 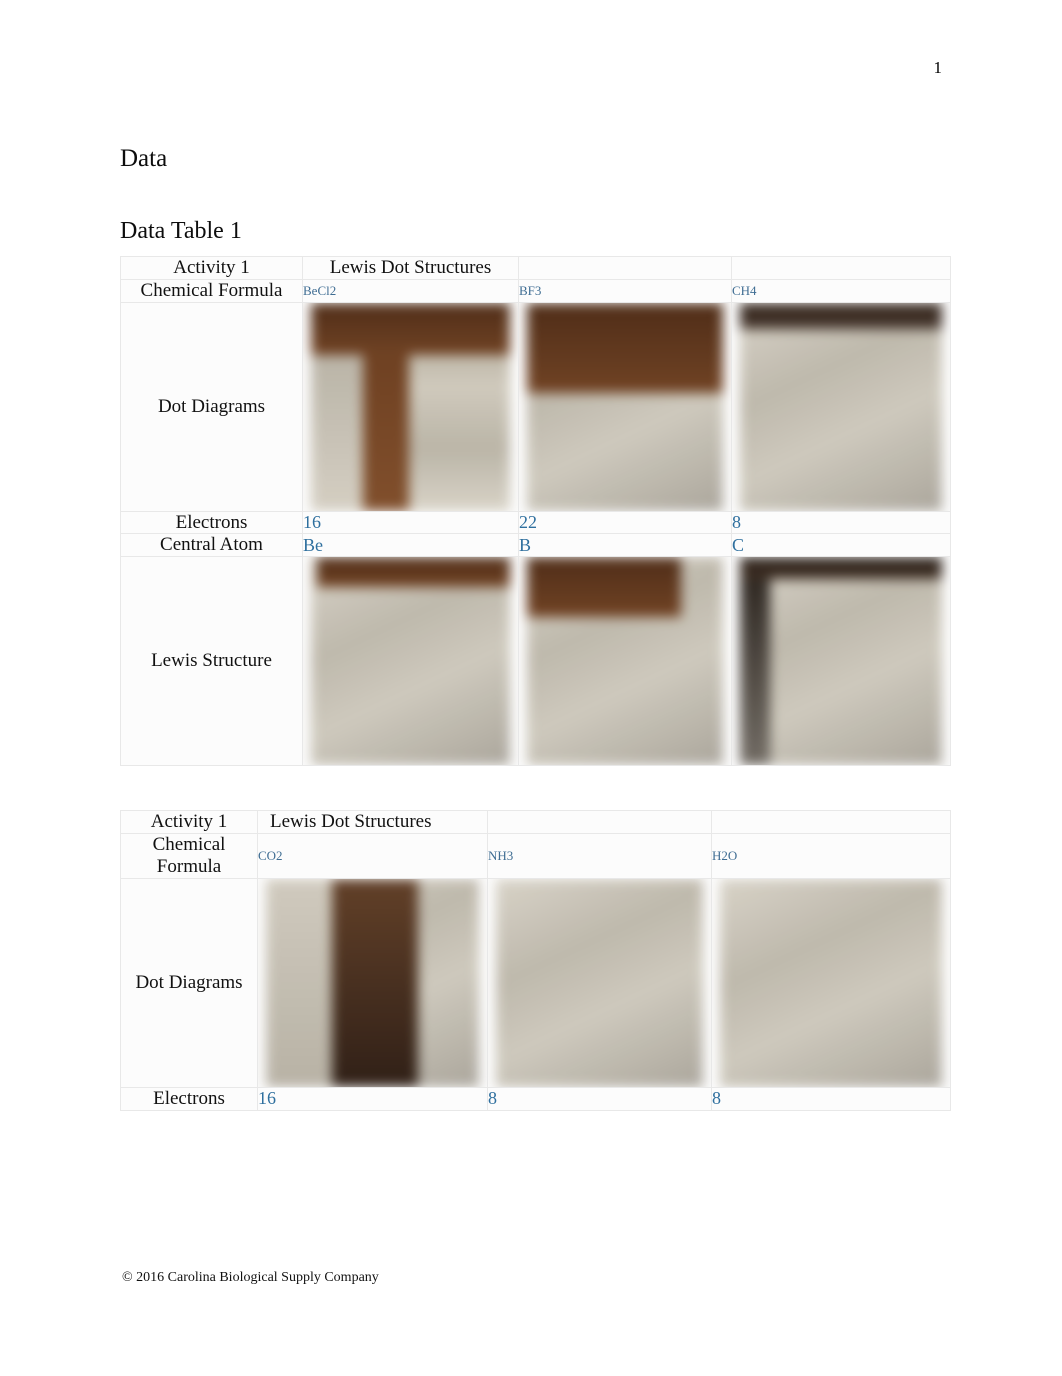 I want to click on table-row: Chemical Formula BeCl2 BF3 CH4, so click(x=535, y=290).